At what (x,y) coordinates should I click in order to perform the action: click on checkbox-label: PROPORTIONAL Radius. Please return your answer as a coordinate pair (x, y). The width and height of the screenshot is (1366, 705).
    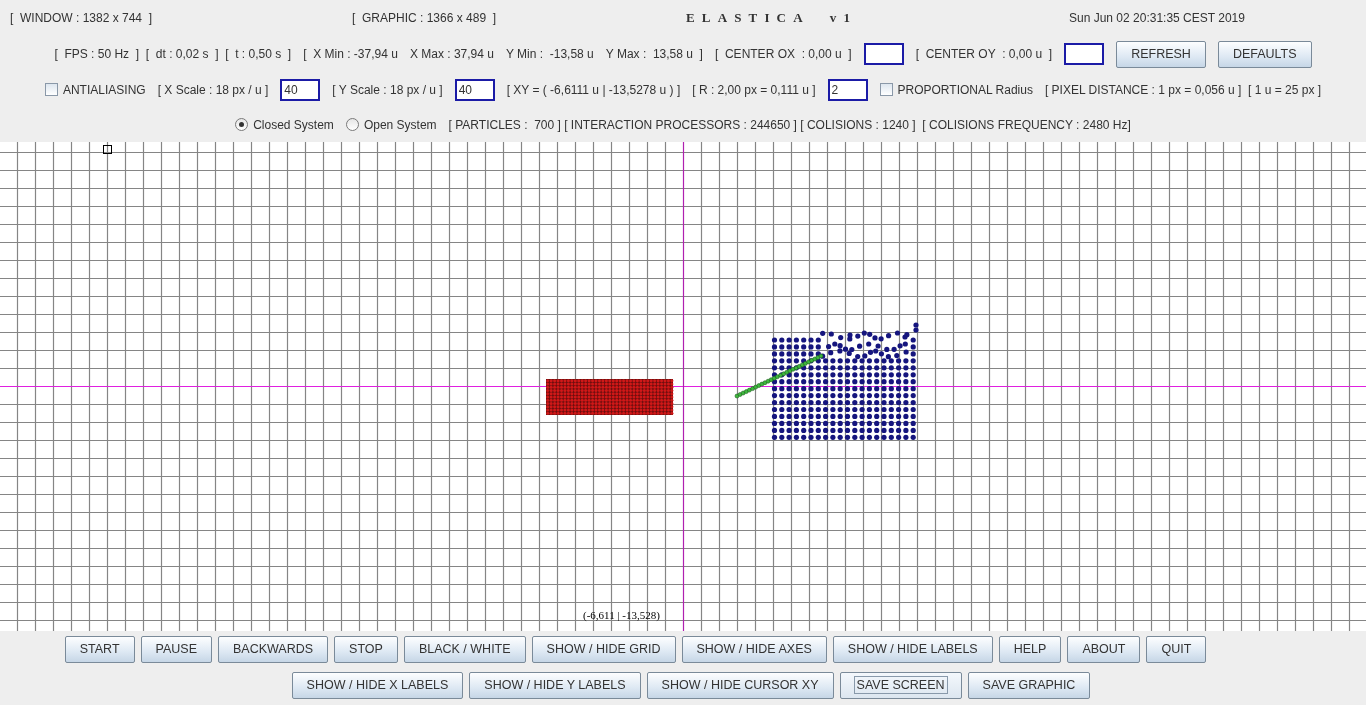
    Looking at the image, I should click on (965, 89).